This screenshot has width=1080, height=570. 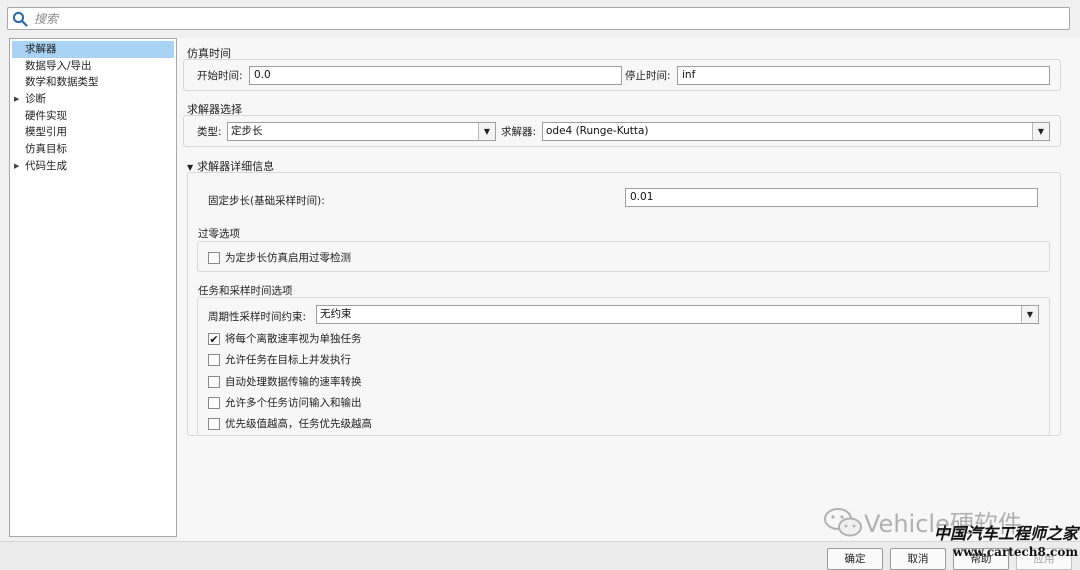 I want to click on tasking-option: 允许任务在目标上并发执行, so click(x=279, y=360).